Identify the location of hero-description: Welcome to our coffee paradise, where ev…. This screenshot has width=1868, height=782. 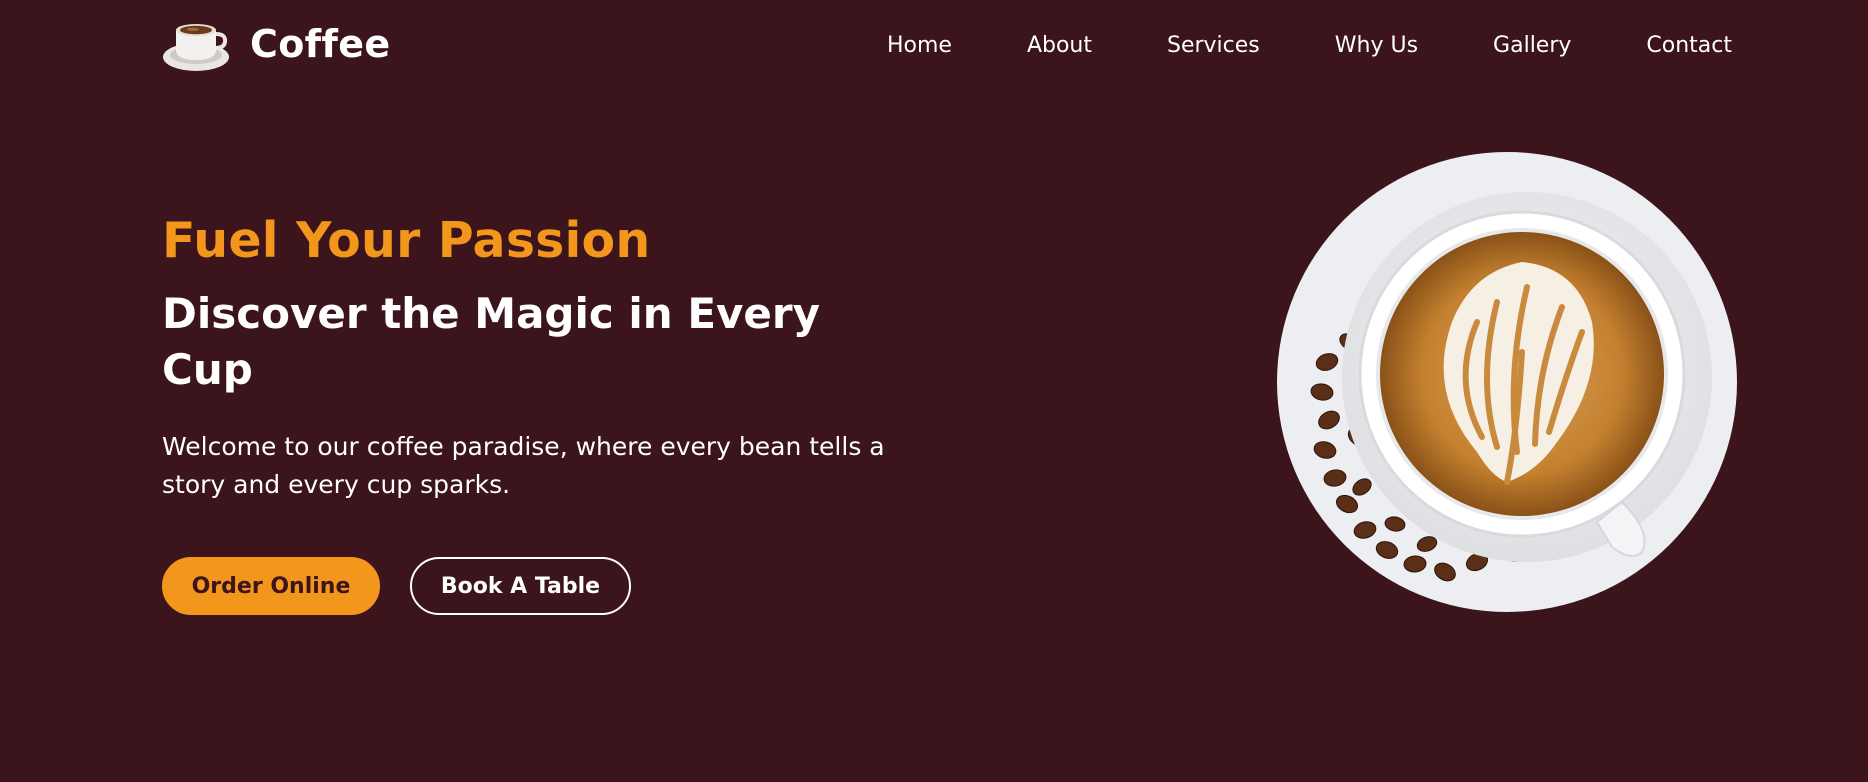
(523, 465).